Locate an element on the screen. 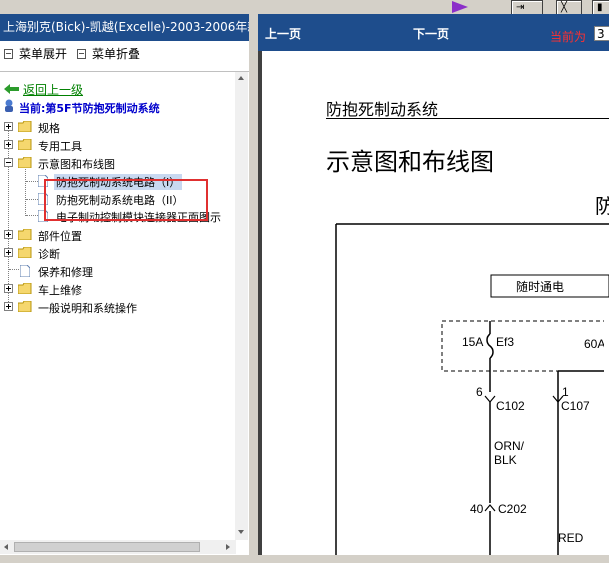 This screenshot has width=609, height=563. open-folder-icon is located at coordinates (25, 162).